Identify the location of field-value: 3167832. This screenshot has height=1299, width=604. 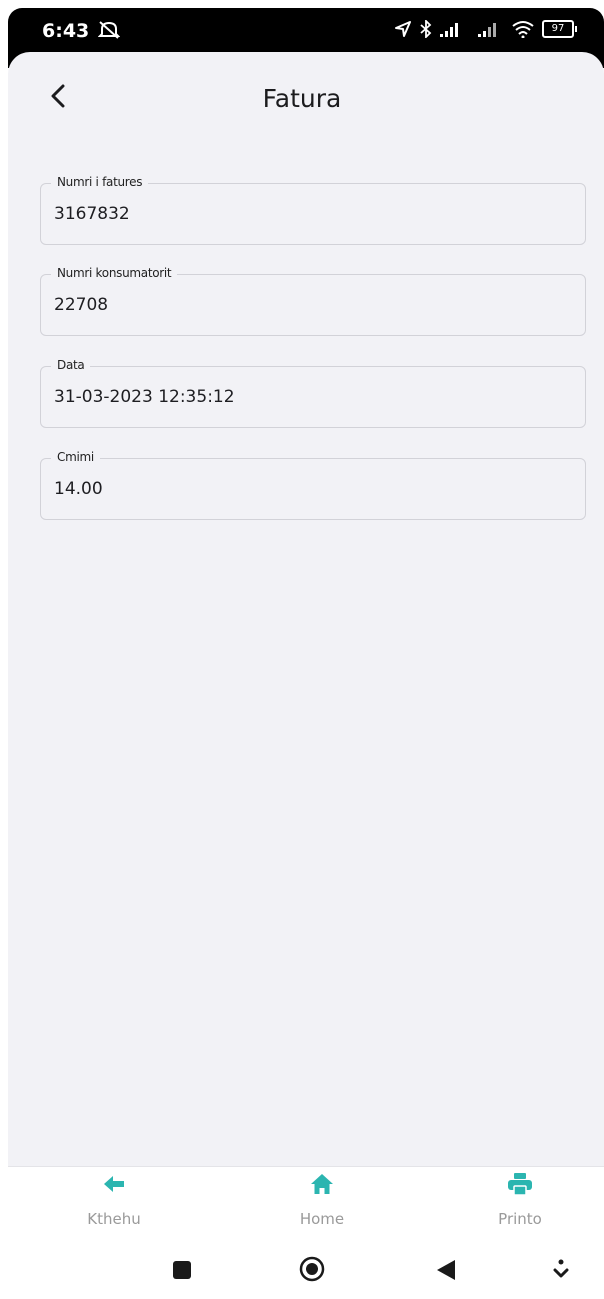
(92, 214).